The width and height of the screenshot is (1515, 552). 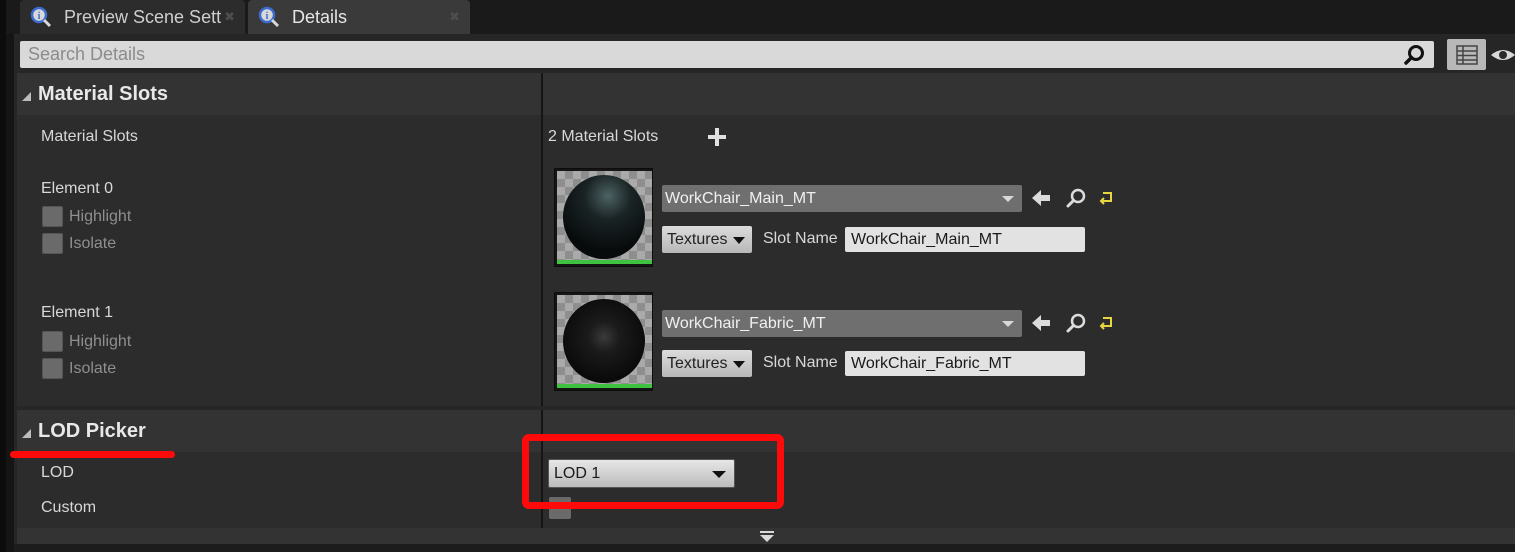 What do you see at coordinates (57, 472) in the screenshot?
I see `lod-label: LOD` at bounding box center [57, 472].